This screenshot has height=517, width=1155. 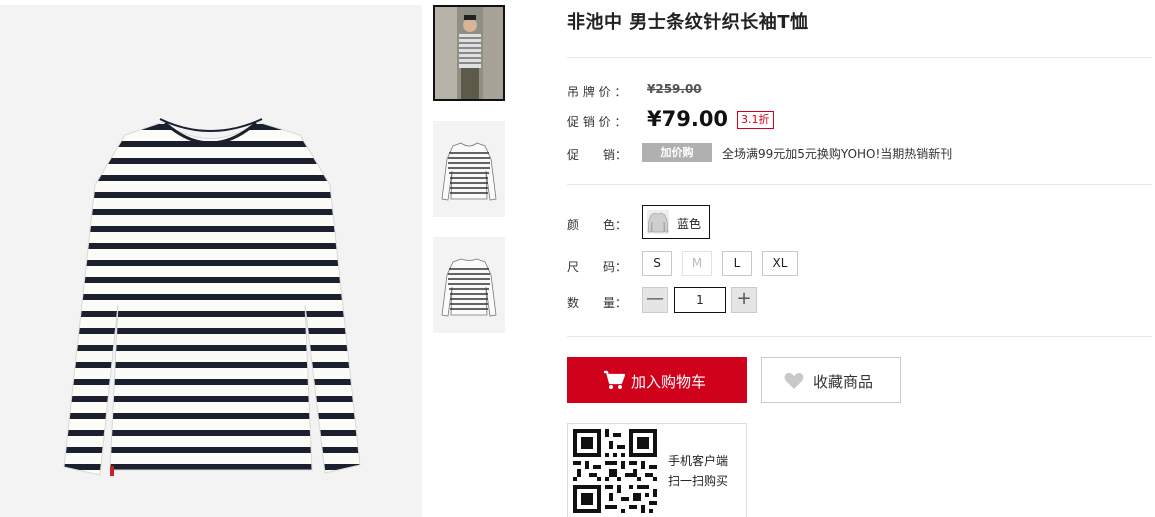 I want to click on sale-price-value: ¥79.00, so click(x=688, y=119).